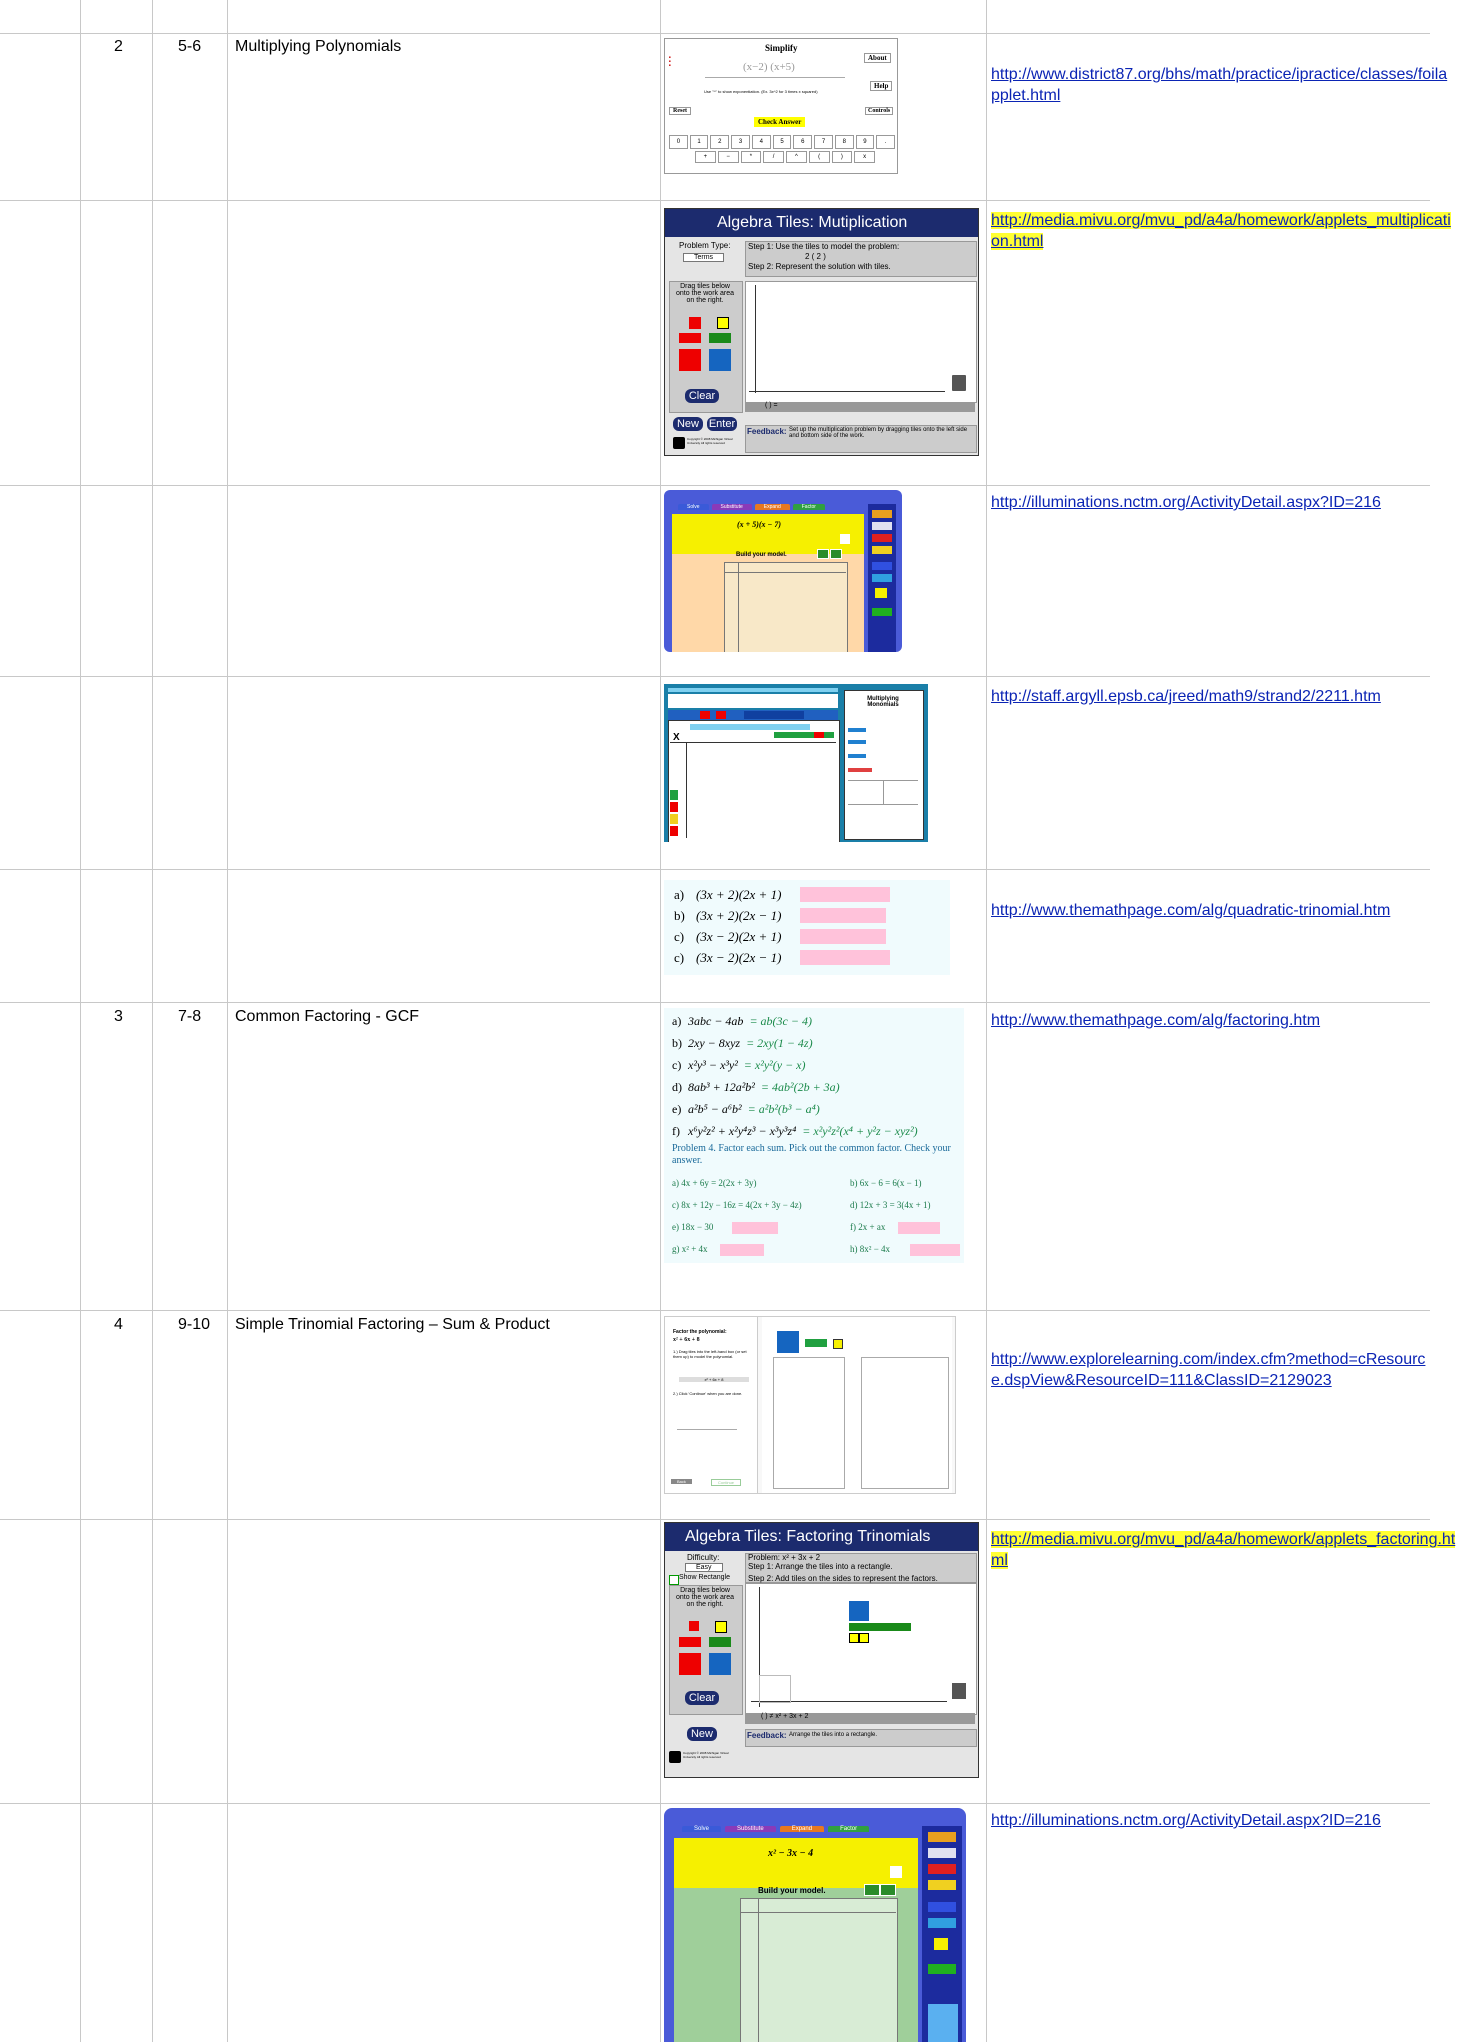 The width and height of the screenshot is (1465, 2042). I want to click on keypad-key: 8, so click(844, 142).